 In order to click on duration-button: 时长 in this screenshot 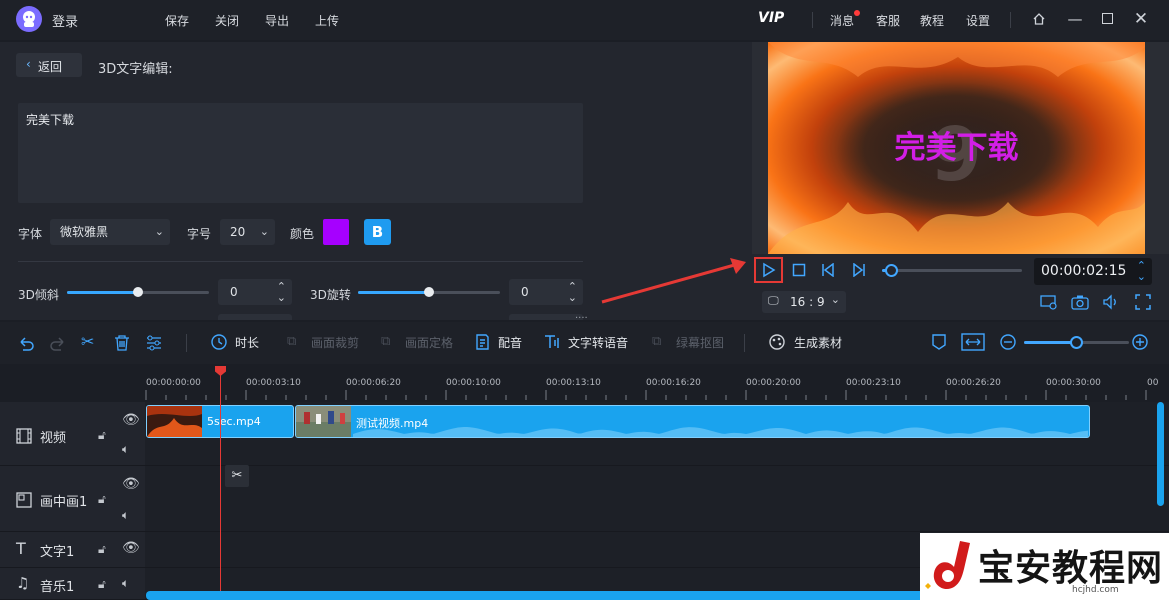, I will do `click(247, 342)`.